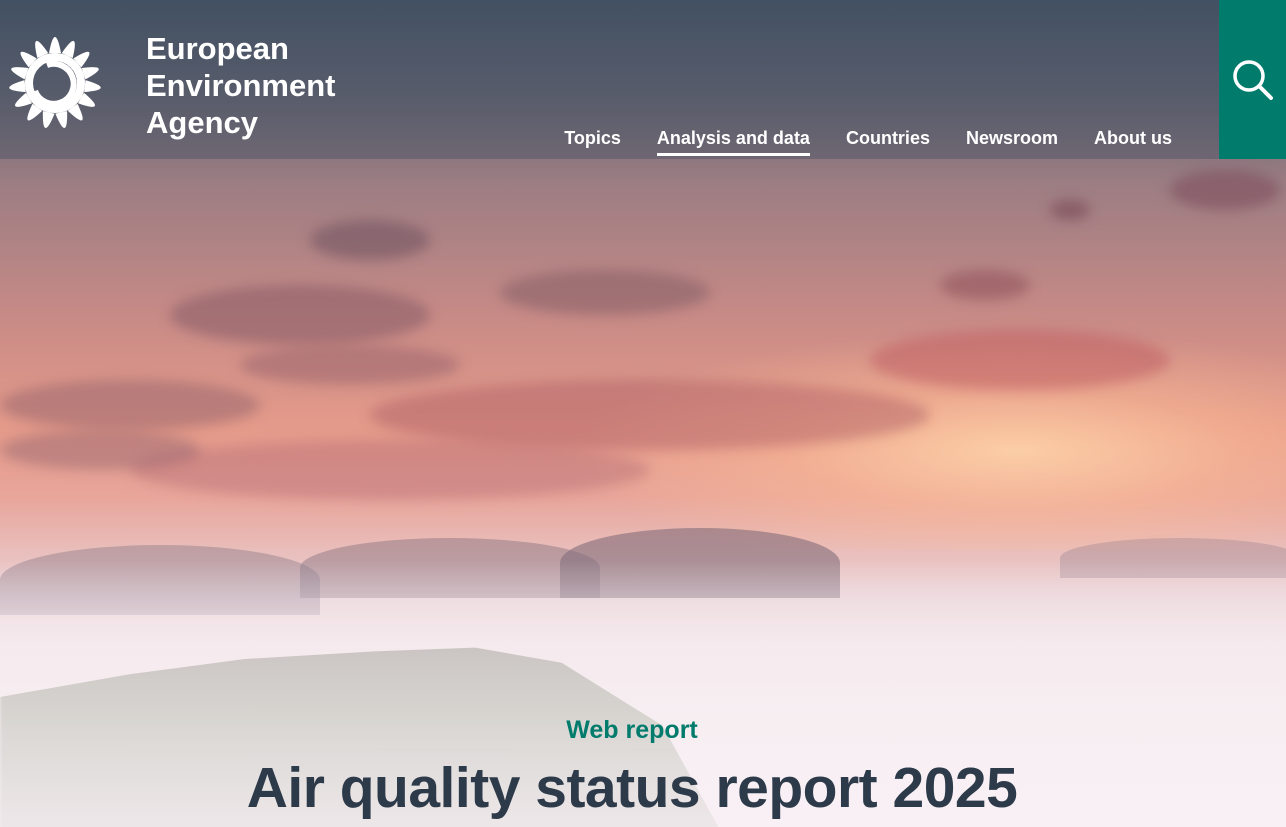  Describe the element at coordinates (1133, 142) in the screenshot. I see `nav-item-about-us: About us` at that location.